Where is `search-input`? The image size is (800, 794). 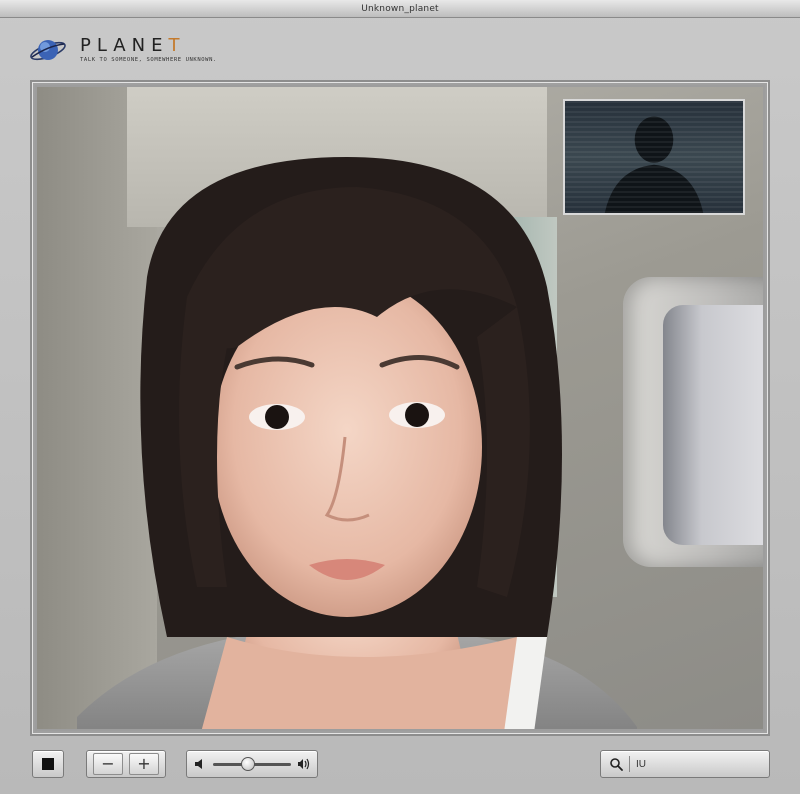 search-input is located at coordinates (691, 764).